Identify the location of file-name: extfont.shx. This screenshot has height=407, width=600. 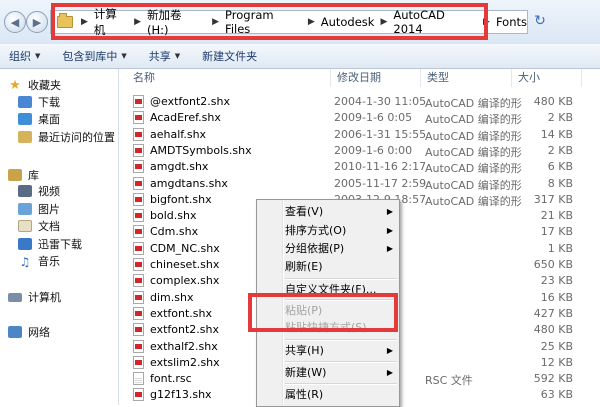
(181, 313).